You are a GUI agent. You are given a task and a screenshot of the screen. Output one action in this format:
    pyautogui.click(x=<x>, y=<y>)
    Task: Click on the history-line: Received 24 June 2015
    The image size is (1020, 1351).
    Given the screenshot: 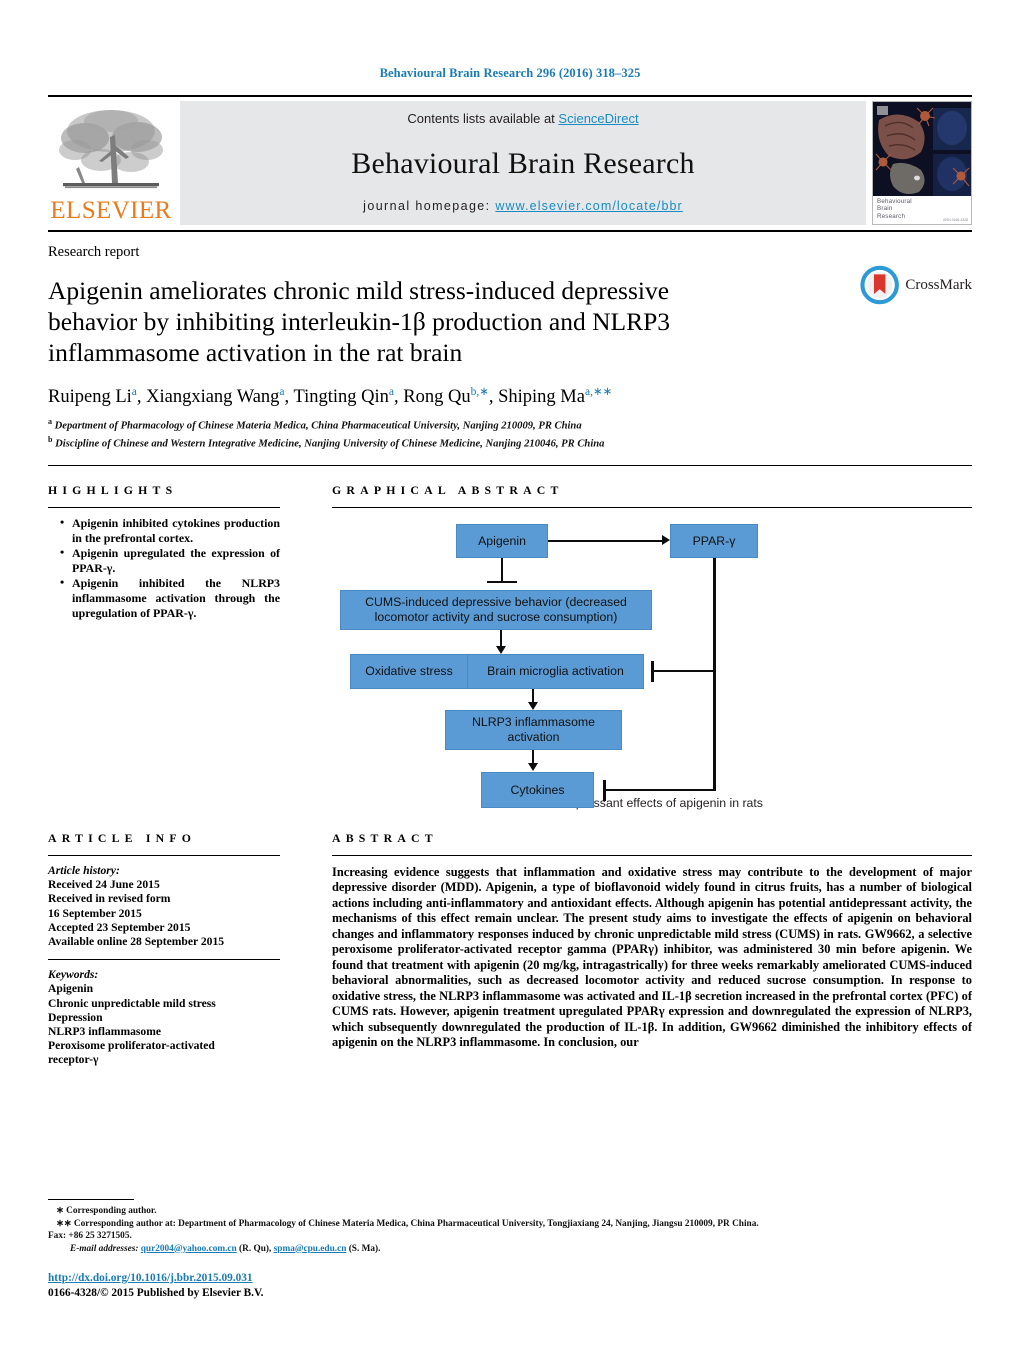 What is the action you would take?
    pyautogui.click(x=104, y=885)
    